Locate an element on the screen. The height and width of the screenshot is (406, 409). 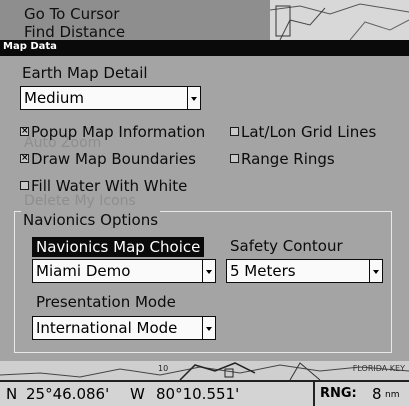
safety-contour-select: 5 Meters is located at coordinates (304, 271).